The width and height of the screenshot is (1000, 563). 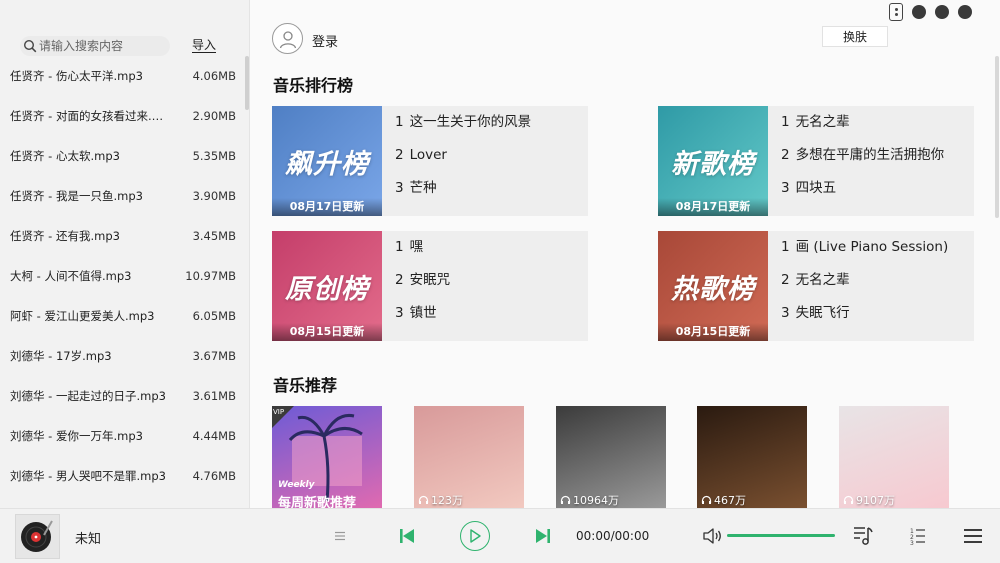 I want to click on ranking-song: 3 芒种, so click(x=491, y=194).